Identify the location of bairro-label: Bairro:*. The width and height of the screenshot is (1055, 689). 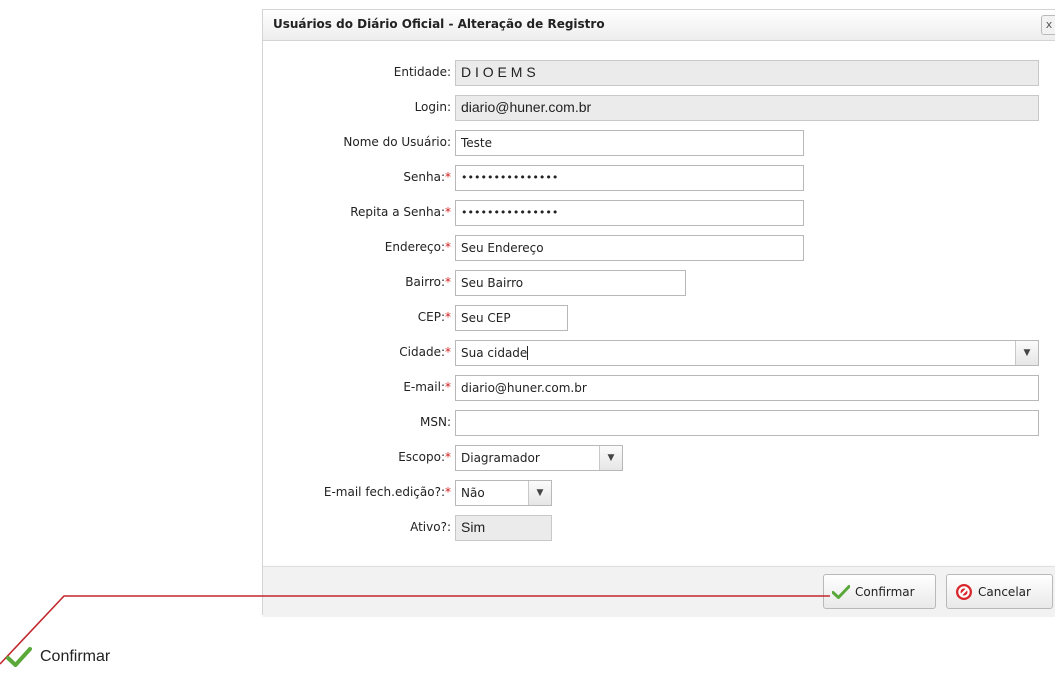
(428, 282).